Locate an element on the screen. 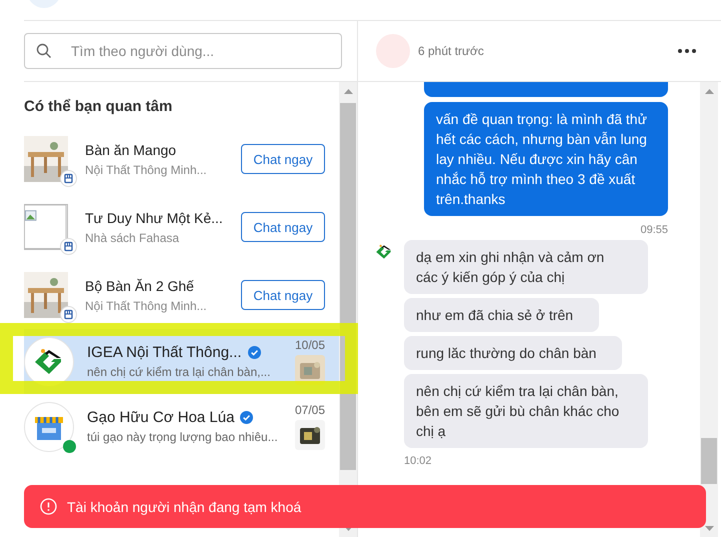 This screenshot has height=537, width=721. more-icon is located at coordinates (687, 51).